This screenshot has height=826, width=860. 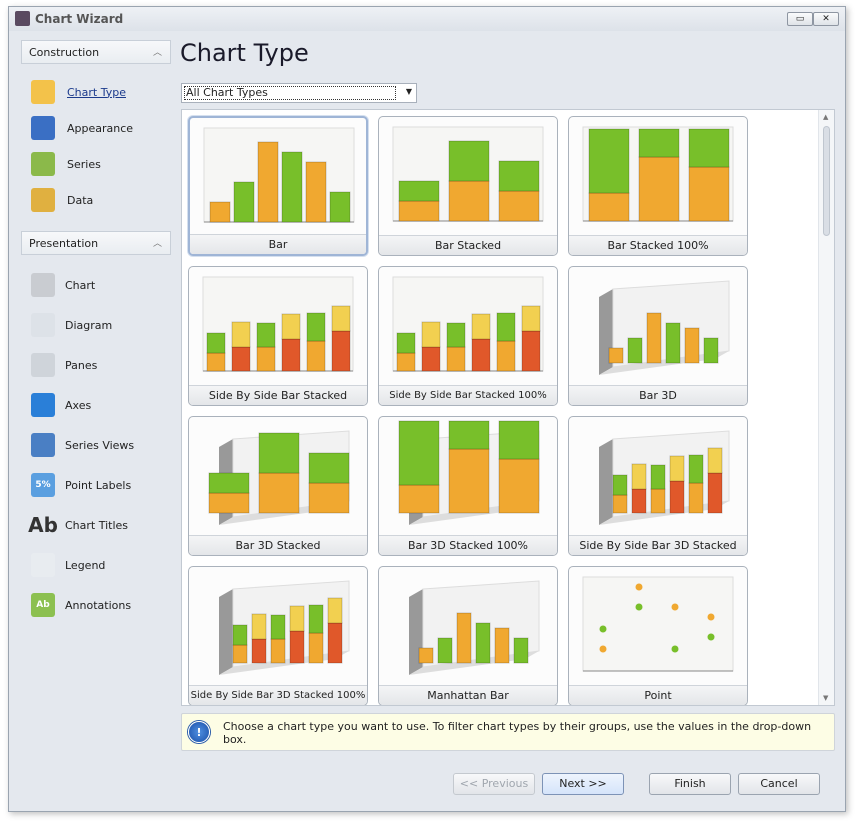 I want to click on chart-type-label: Side By Side Bar Stacked 100%, so click(x=468, y=395).